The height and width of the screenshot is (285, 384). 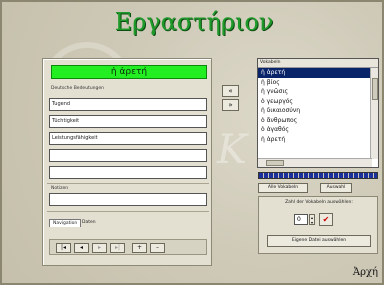 What do you see at coordinates (128, 247) in the screenshot?
I see `record-navigation-bar: |◂ ◂ ▸ ▸| + –` at bounding box center [128, 247].